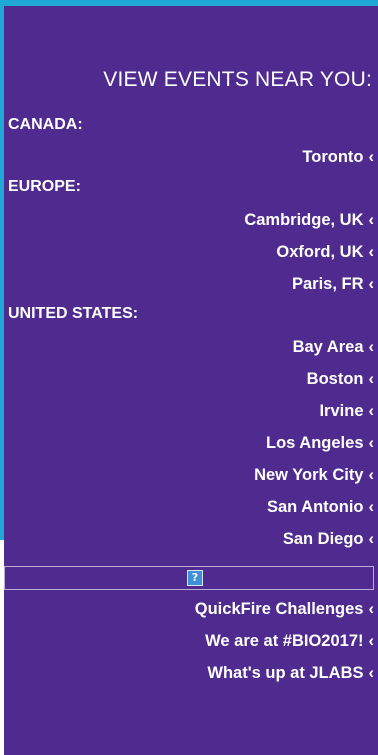 The image size is (378, 755). I want to click on city-label: New York City, so click(309, 475).